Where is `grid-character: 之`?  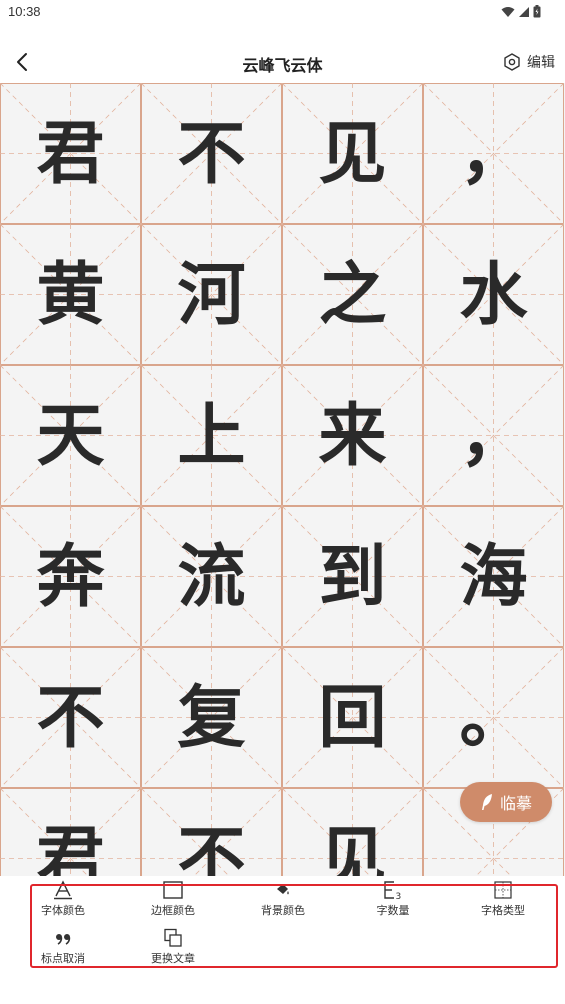 grid-character: 之 is located at coordinates (352, 294).